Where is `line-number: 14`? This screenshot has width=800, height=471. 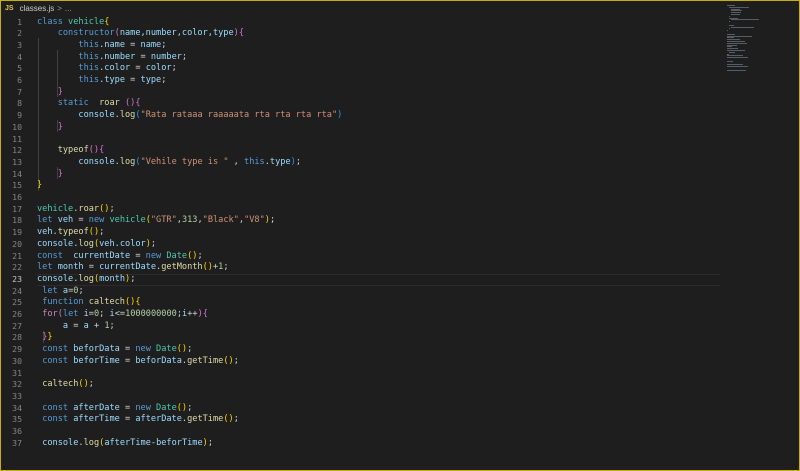 line-number: 14 is located at coordinates (17, 173).